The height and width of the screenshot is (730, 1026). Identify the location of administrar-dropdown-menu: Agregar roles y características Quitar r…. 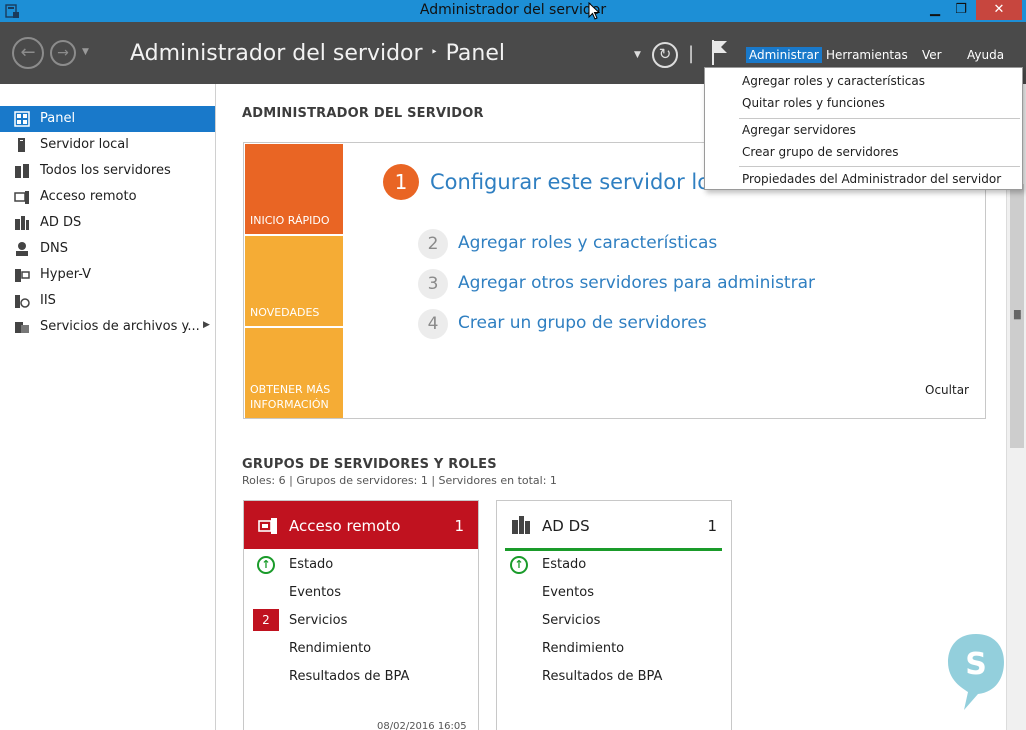
(863, 128).